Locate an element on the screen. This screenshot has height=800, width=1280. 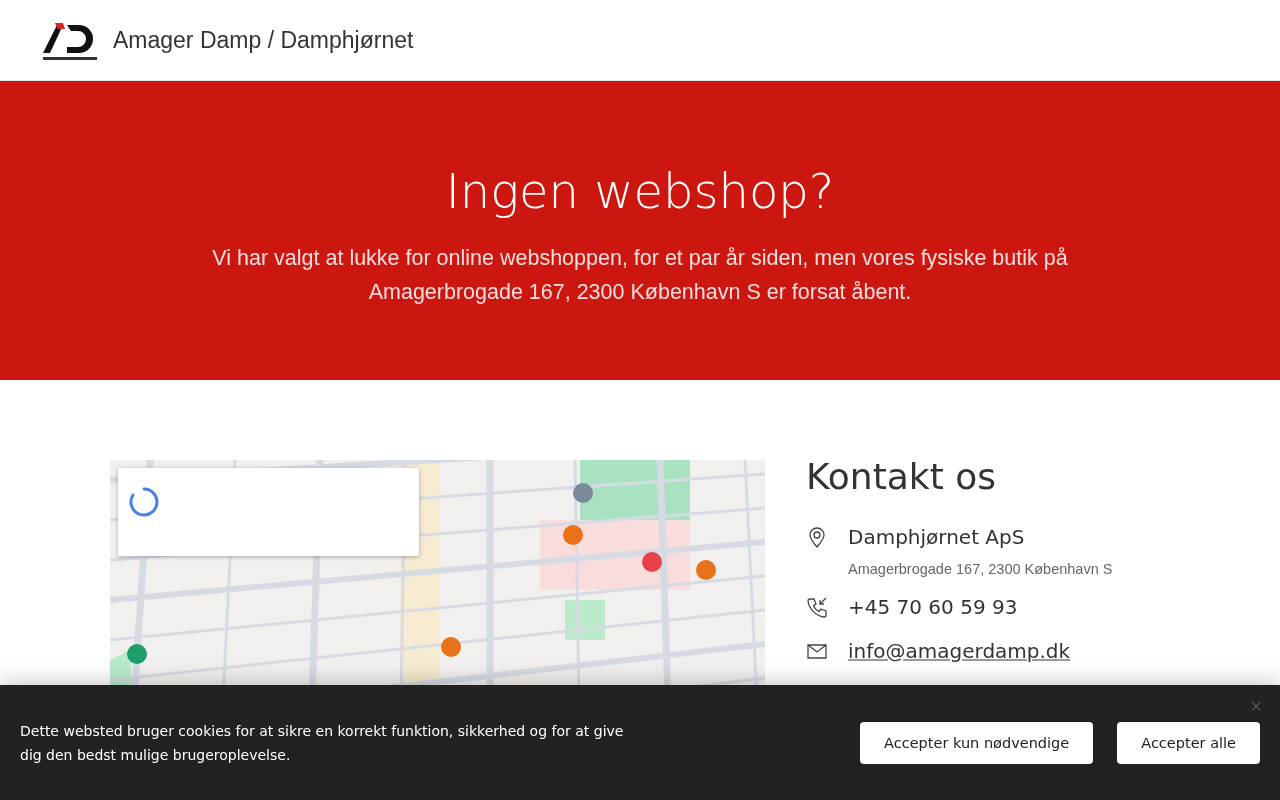
site-title: Amager Damp / Damphjørnet is located at coordinates (263, 40).